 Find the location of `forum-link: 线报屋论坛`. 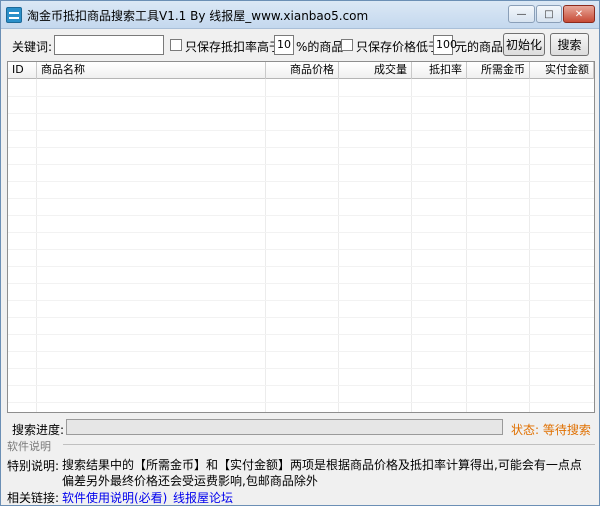

forum-link: 线报屋论坛 is located at coordinates (203, 497).